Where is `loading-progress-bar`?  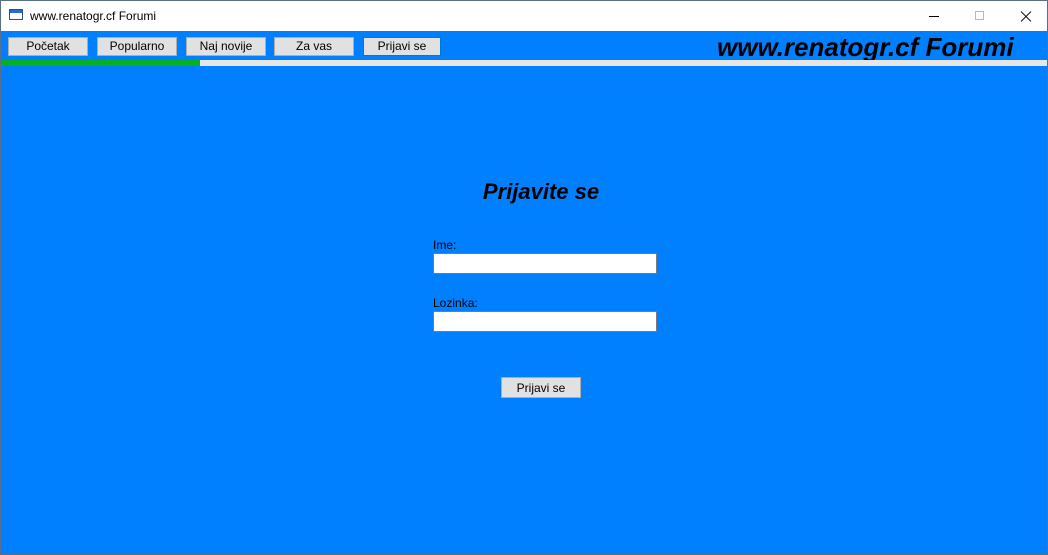
loading-progress-bar is located at coordinates (524, 63).